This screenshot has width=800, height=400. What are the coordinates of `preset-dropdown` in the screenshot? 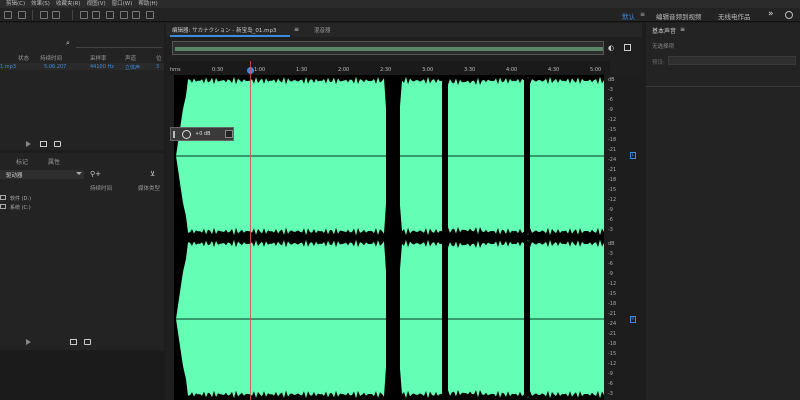 It's located at (732, 60).